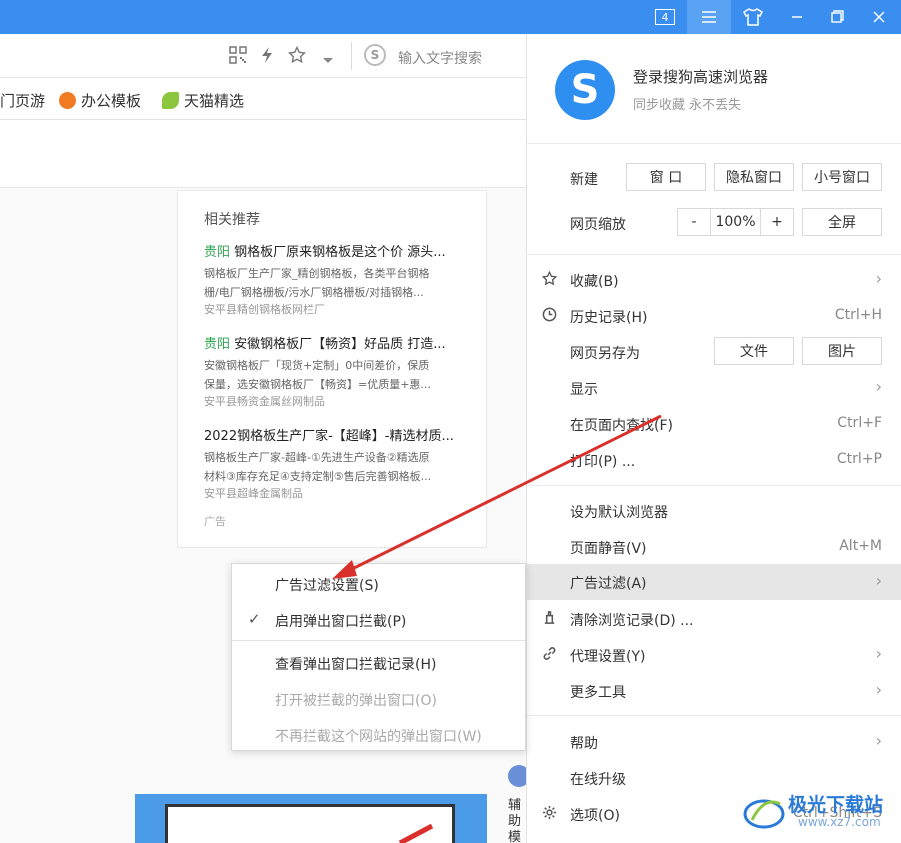 Image resolution: width=901 pixels, height=843 pixels. What do you see at coordinates (267, 57) in the screenshot?
I see `lightning-icon` at bounding box center [267, 57].